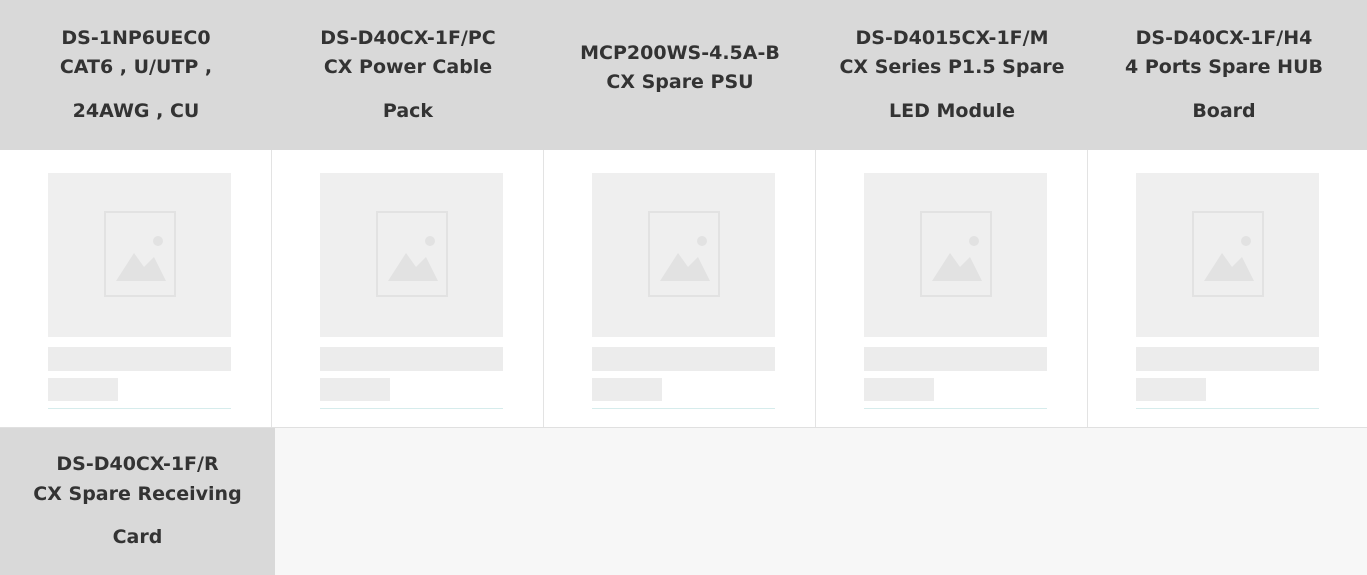 The image size is (1367, 575). I want to click on product-desc-line: CX Spare Receiving, so click(137, 493).